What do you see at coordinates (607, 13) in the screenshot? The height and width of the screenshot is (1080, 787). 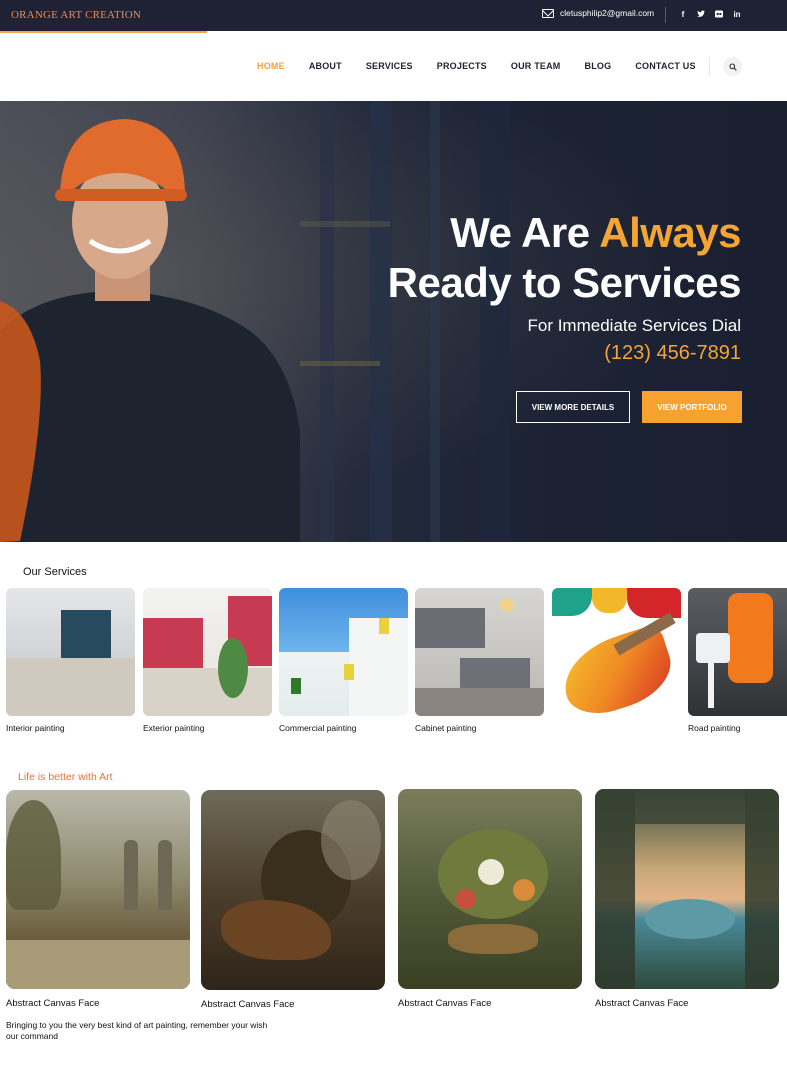 I see `email-text: cletusphilip2@gmail.com` at bounding box center [607, 13].